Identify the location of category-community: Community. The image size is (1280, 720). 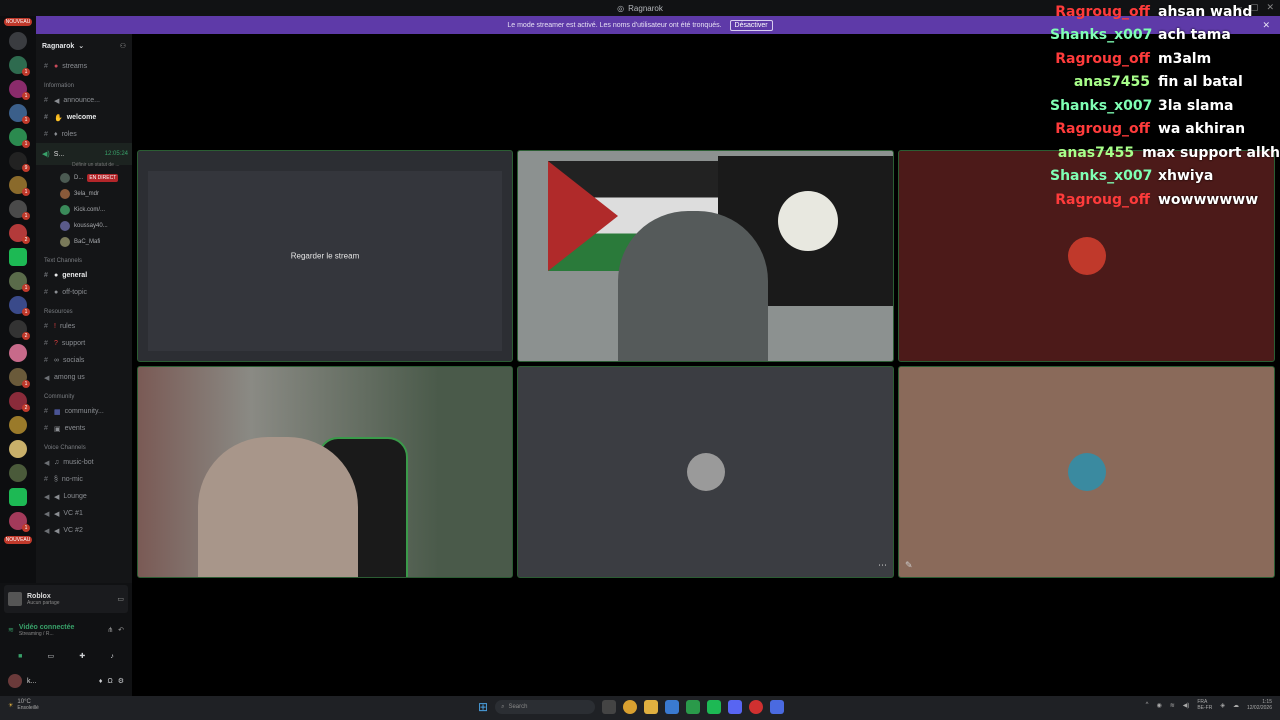
(84, 394).